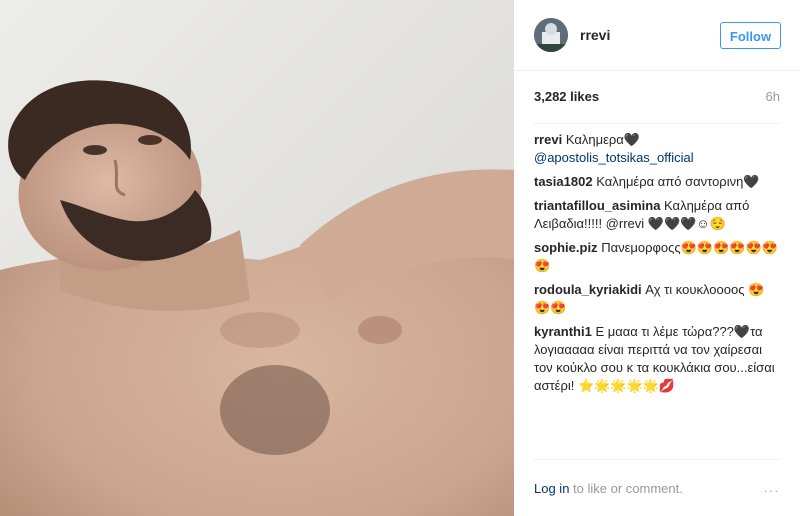  What do you see at coordinates (595, 35) in the screenshot?
I see `username: rrevi` at bounding box center [595, 35].